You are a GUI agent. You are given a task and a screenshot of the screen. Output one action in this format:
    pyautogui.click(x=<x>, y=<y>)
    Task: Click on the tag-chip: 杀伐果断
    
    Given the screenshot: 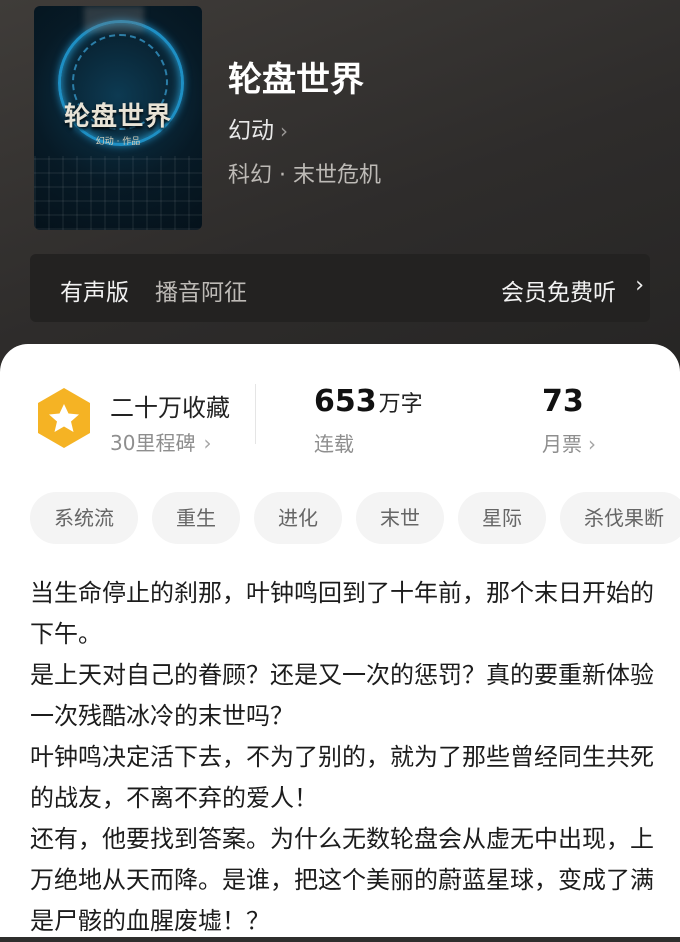 What is the action you would take?
    pyautogui.click(x=620, y=518)
    